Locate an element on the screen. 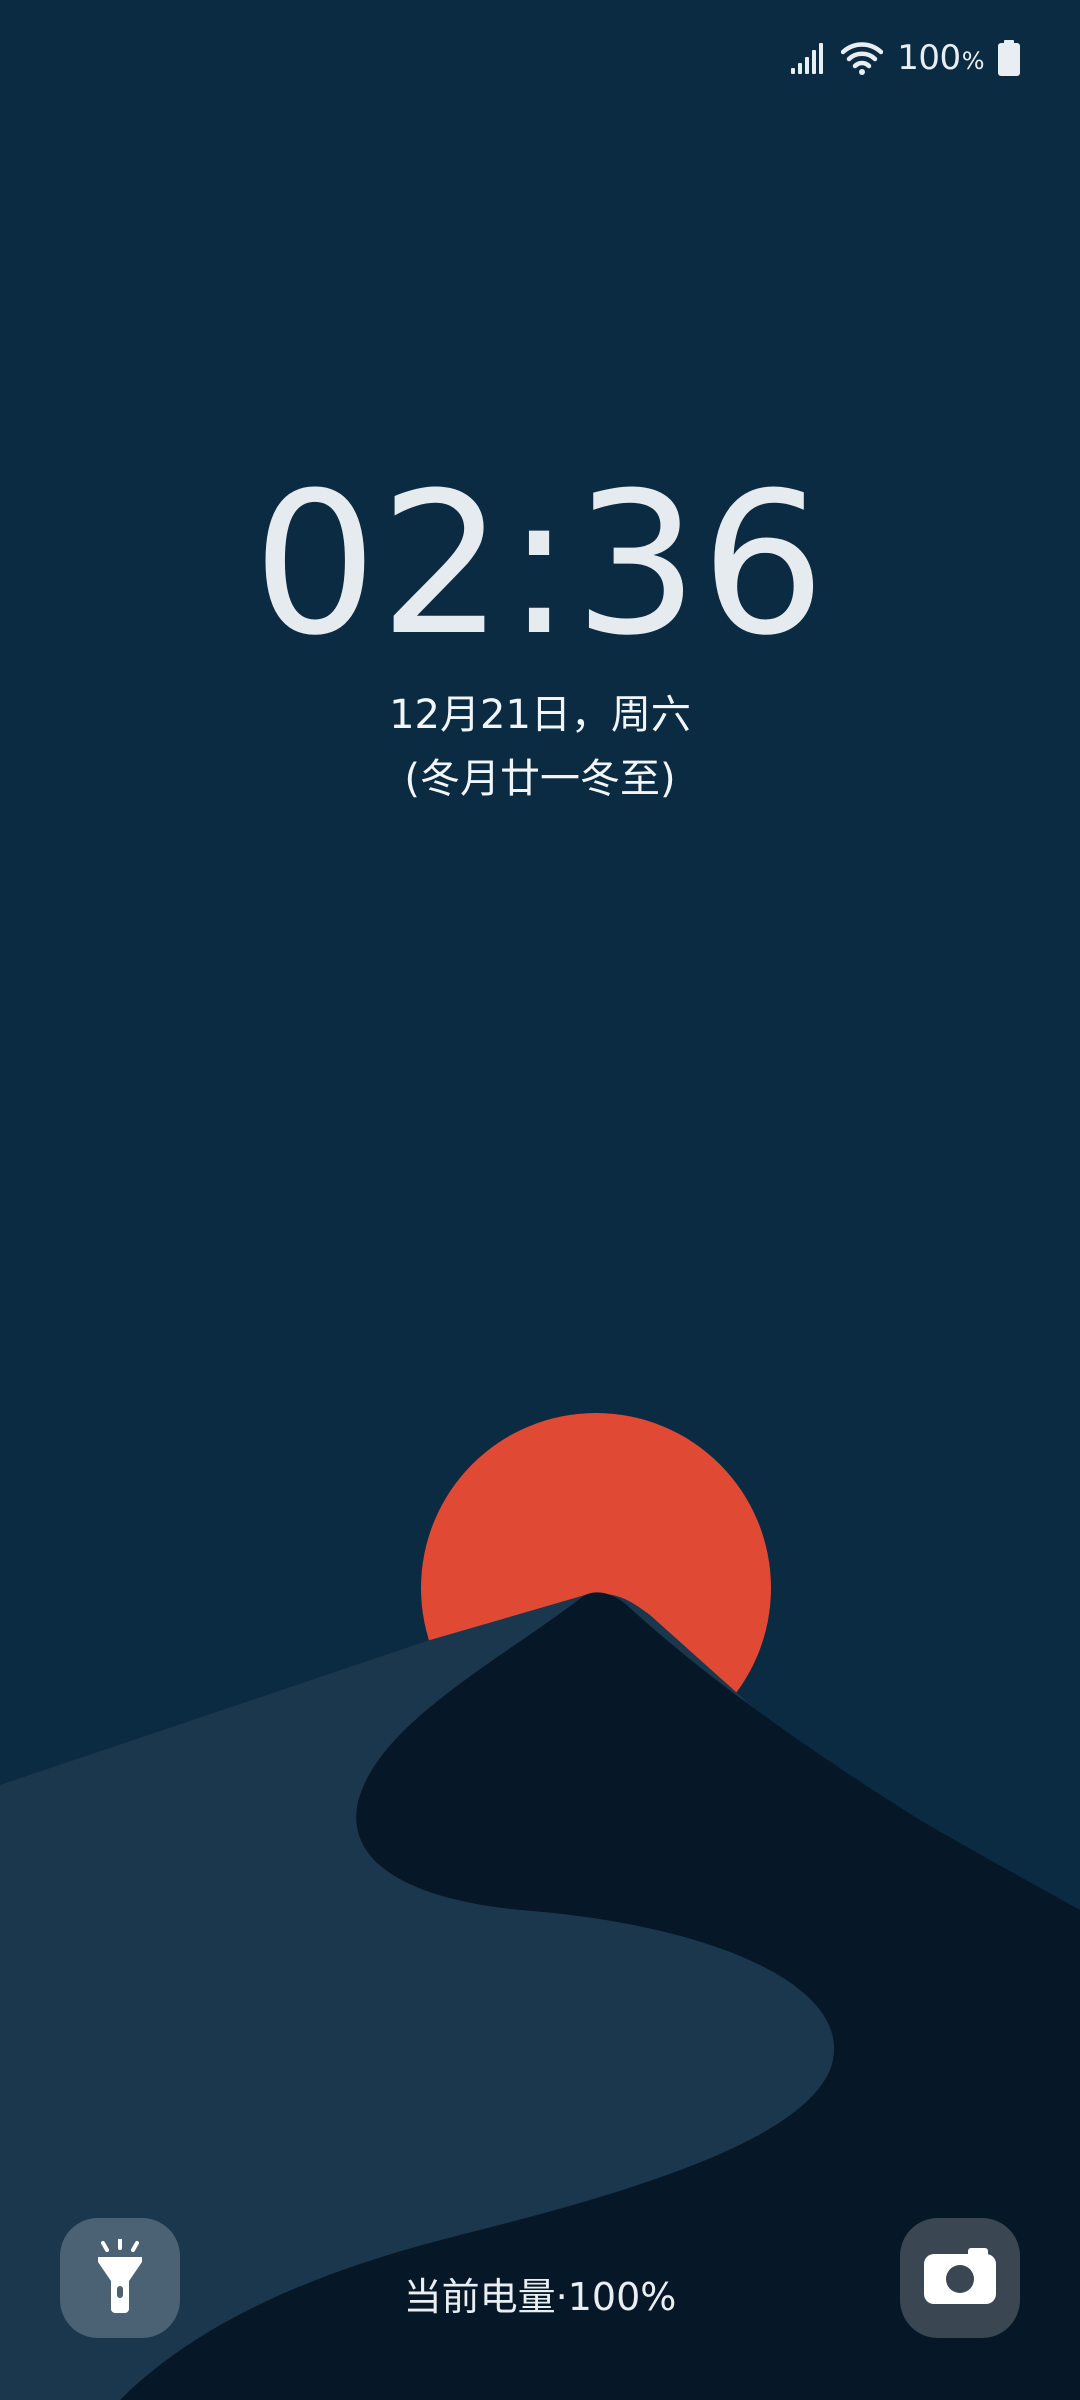 The image size is (1080, 2400). cellular-signal-icon is located at coordinates (809, 58).